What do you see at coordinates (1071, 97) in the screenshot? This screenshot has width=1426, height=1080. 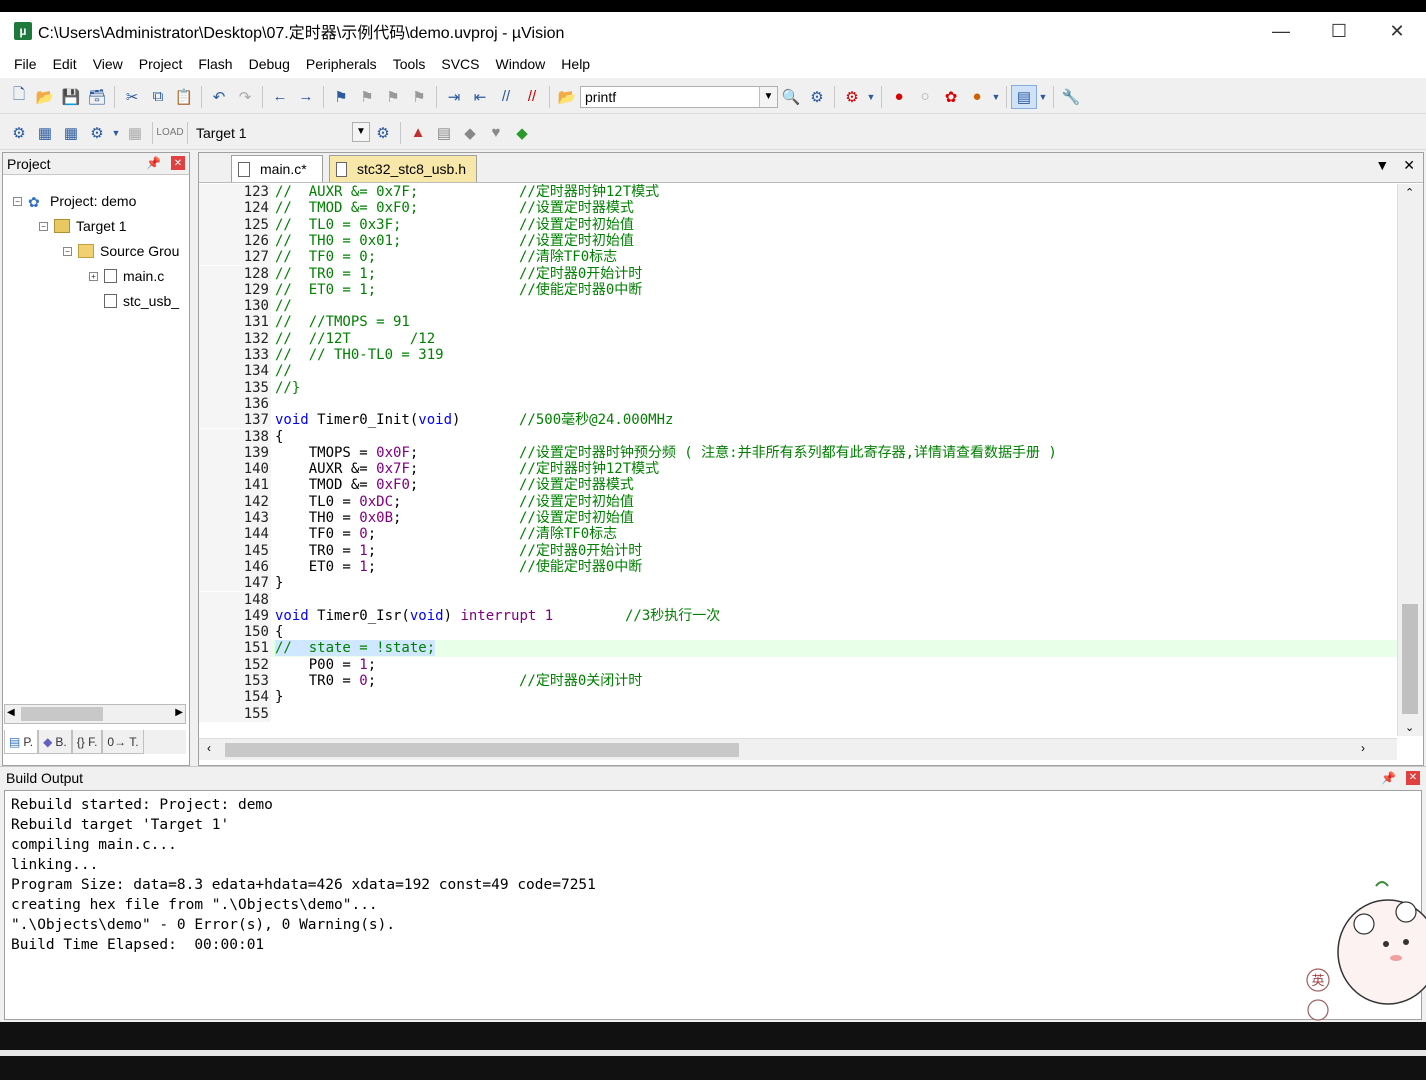 I see `wrench-icon: 🔧` at bounding box center [1071, 97].